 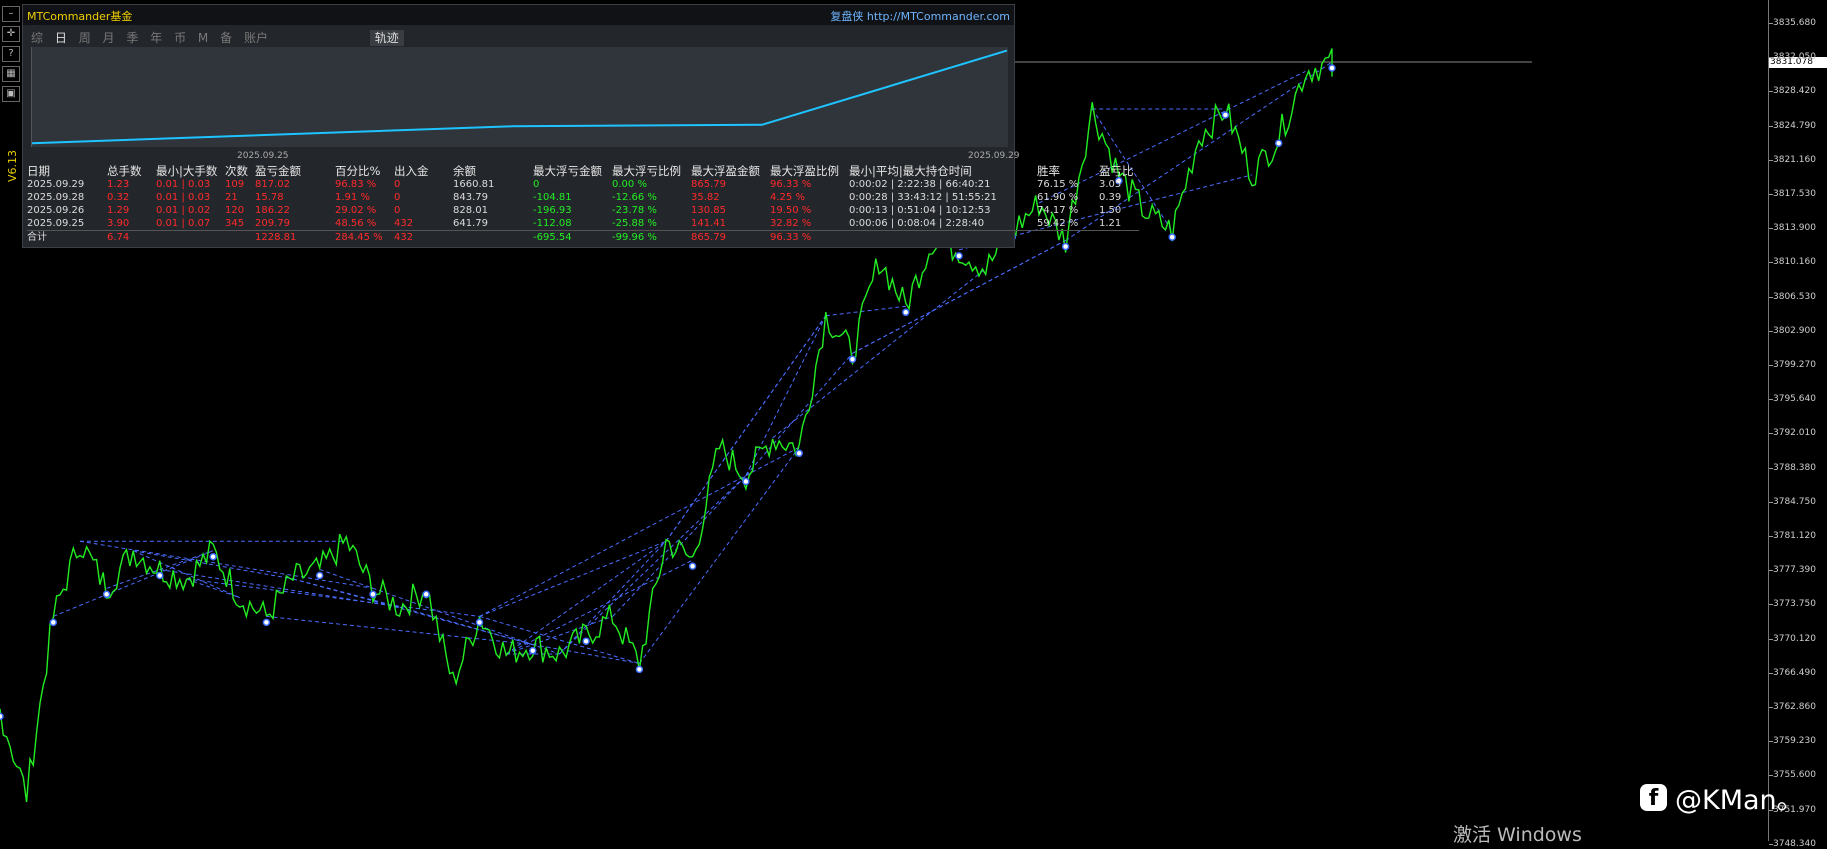 What do you see at coordinates (791, 223) in the screenshot?
I see `stats-cell: 32.82 %` at bounding box center [791, 223].